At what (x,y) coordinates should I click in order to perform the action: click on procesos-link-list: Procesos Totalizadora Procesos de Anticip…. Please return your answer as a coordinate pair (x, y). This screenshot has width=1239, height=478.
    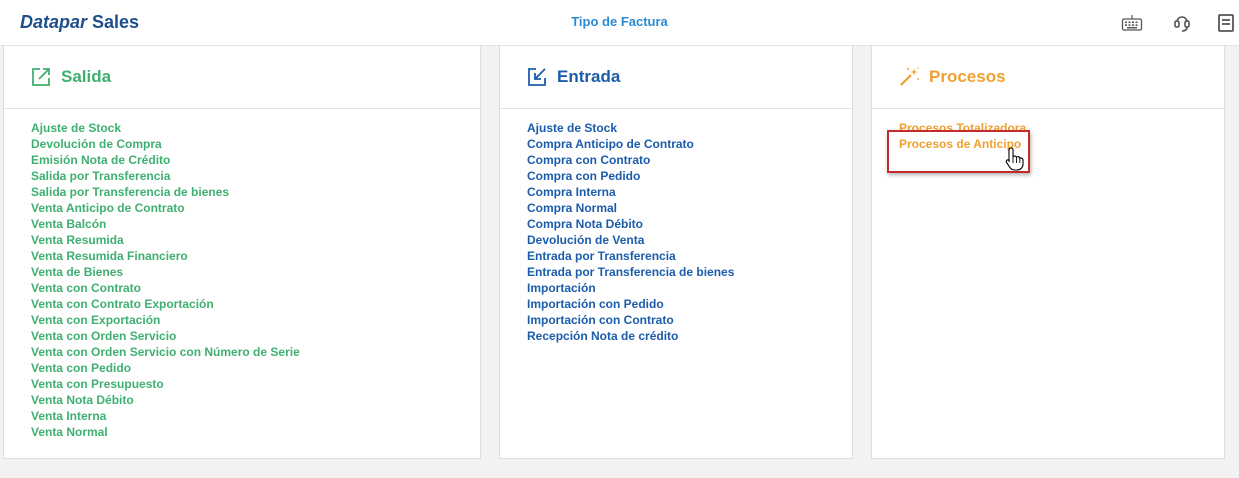
    Looking at the image, I should click on (962, 136).